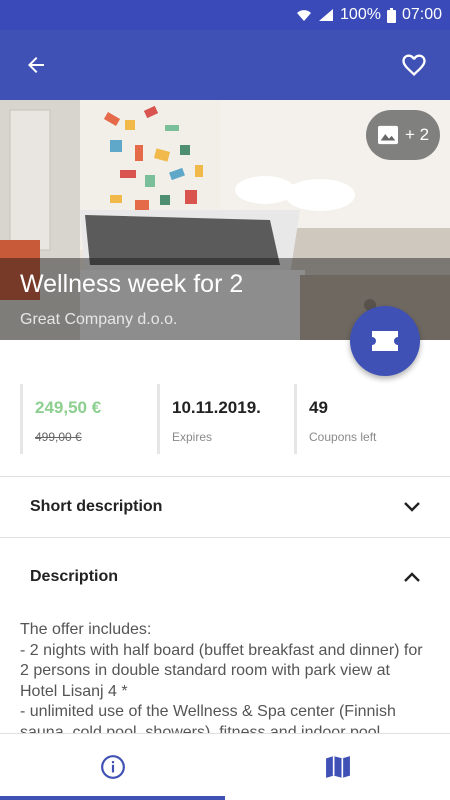 The width and height of the screenshot is (450, 800). What do you see at coordinates (96, 506) in the screenshot?
I see `short-description-label: Short description` at bounding box center [96, 506].